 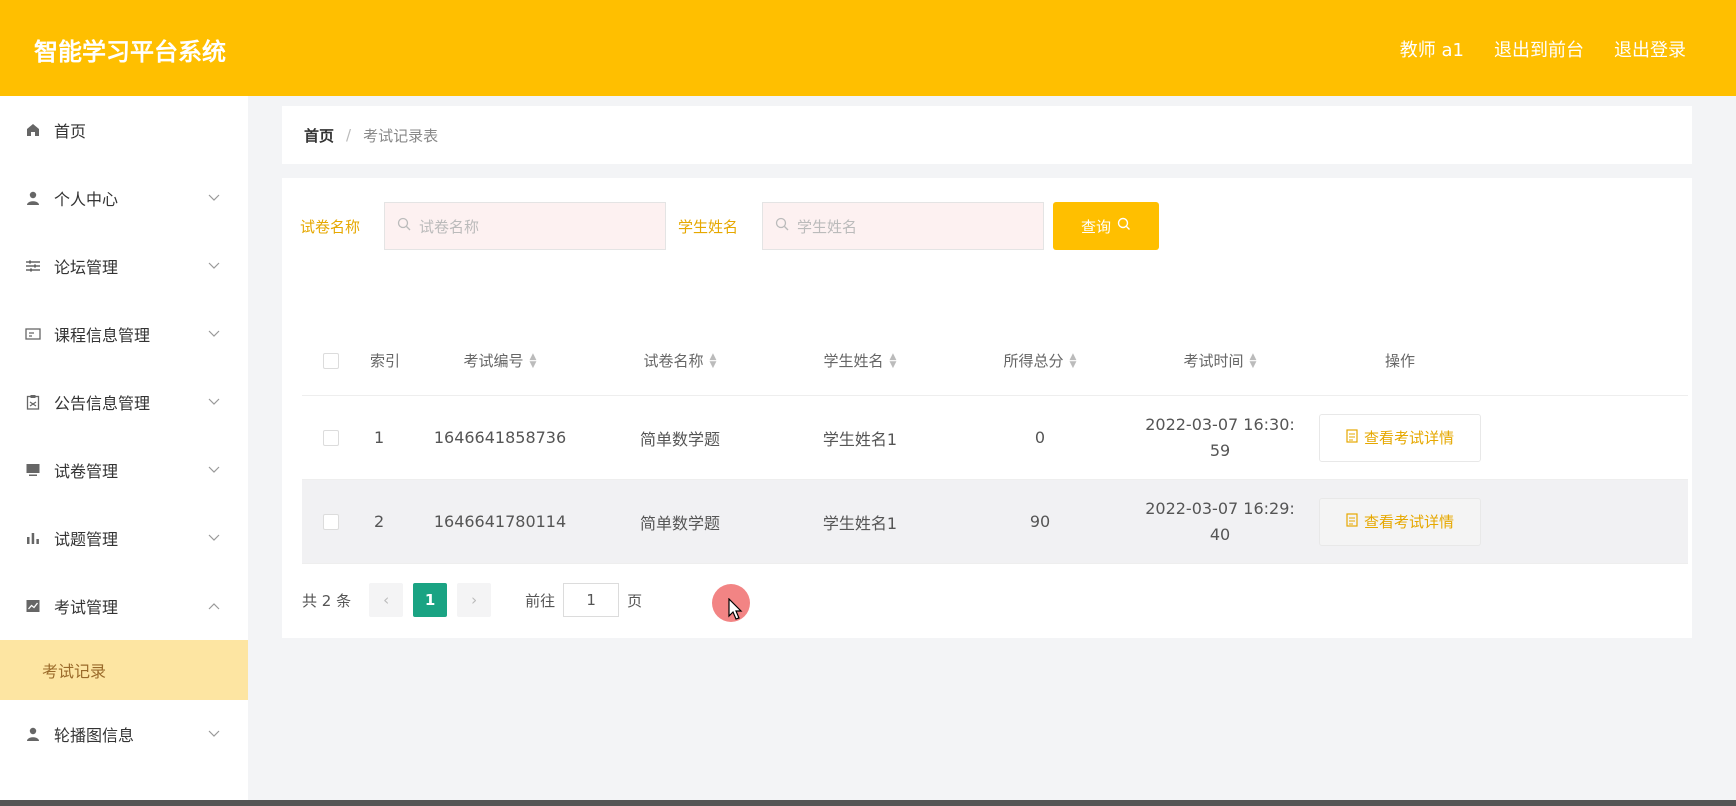 I want to click on sidebar-item-label: 课程信息管理, so click(x=102, y=335).